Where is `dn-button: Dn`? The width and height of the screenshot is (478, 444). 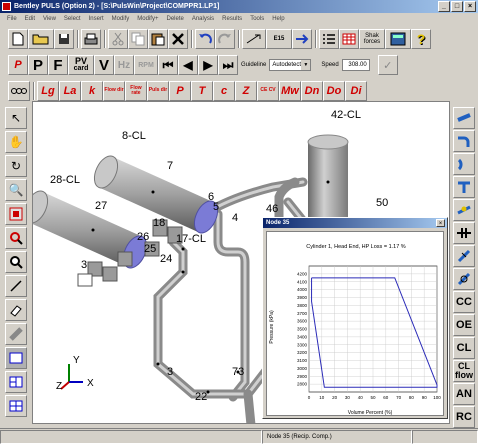
dn-button: Dn is located at coordinates (312, 90).